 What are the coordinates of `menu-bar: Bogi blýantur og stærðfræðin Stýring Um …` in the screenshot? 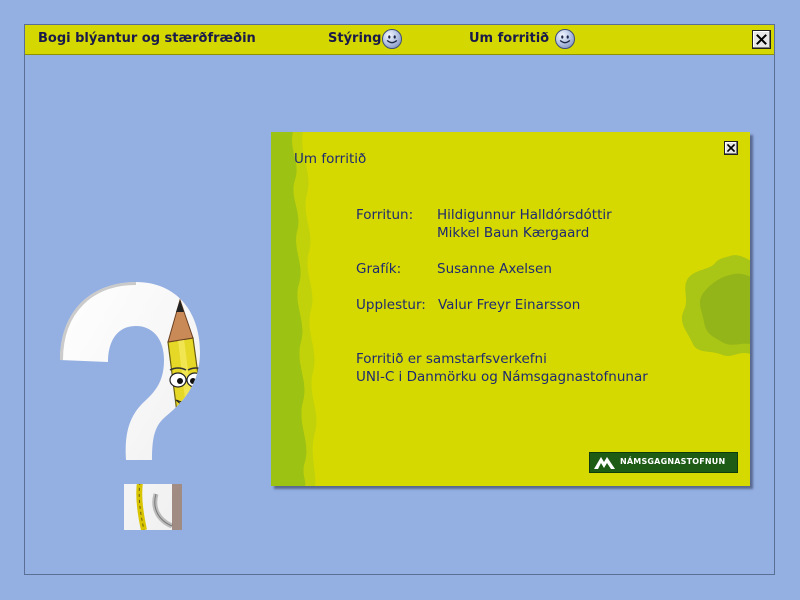 It's located at (399, 40).